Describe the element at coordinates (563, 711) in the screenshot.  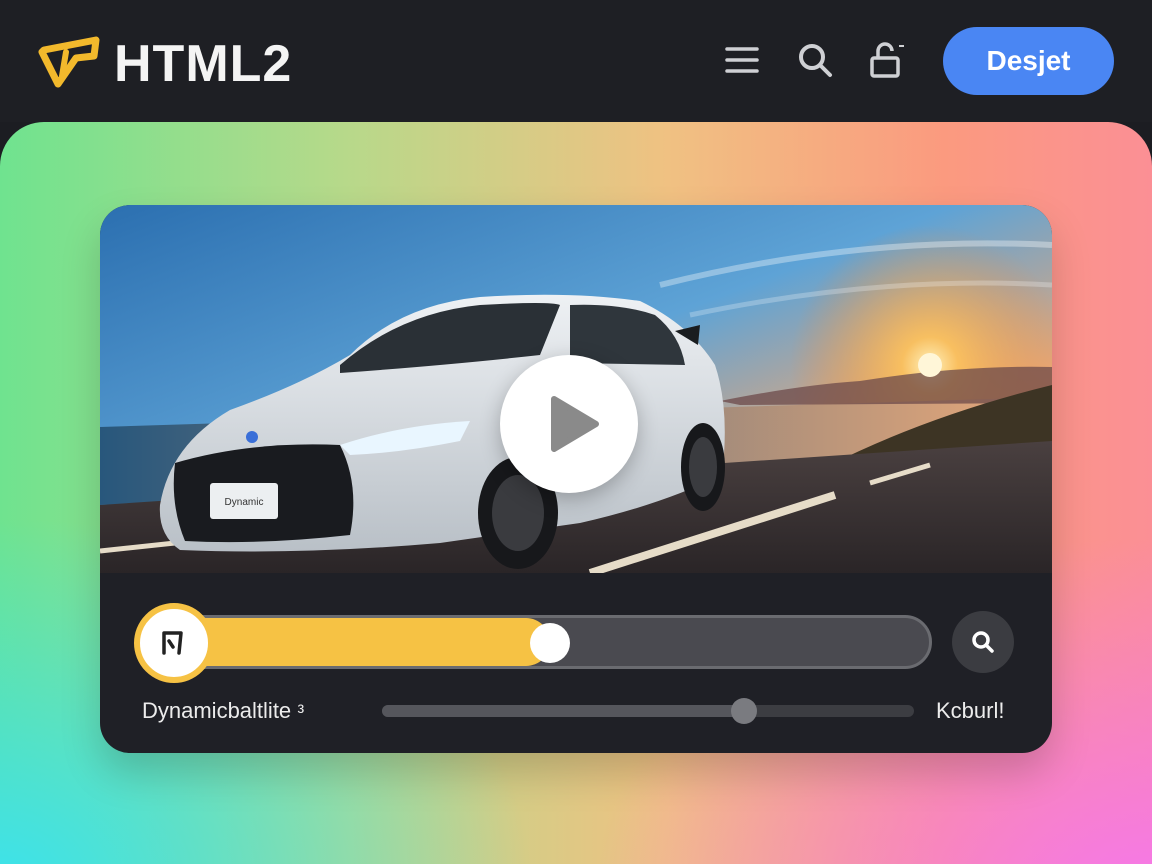
I see `secondary-slider-fill` at that location.